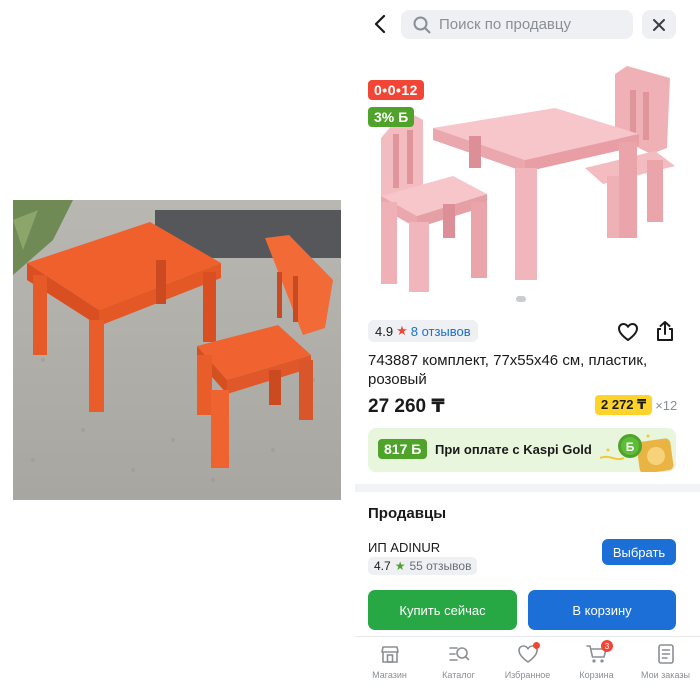 The image size is (700, 700). I want to click on top-bar: Поиск по продавцу, so click(527, 25).